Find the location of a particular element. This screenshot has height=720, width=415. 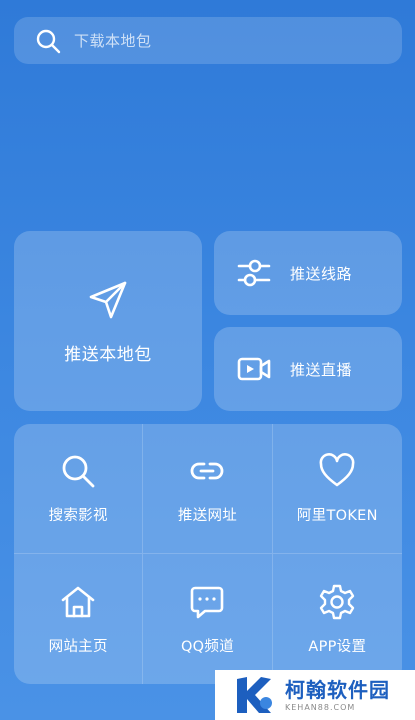

app-settings-button: APP设置 is located at coordinates (337, 619).